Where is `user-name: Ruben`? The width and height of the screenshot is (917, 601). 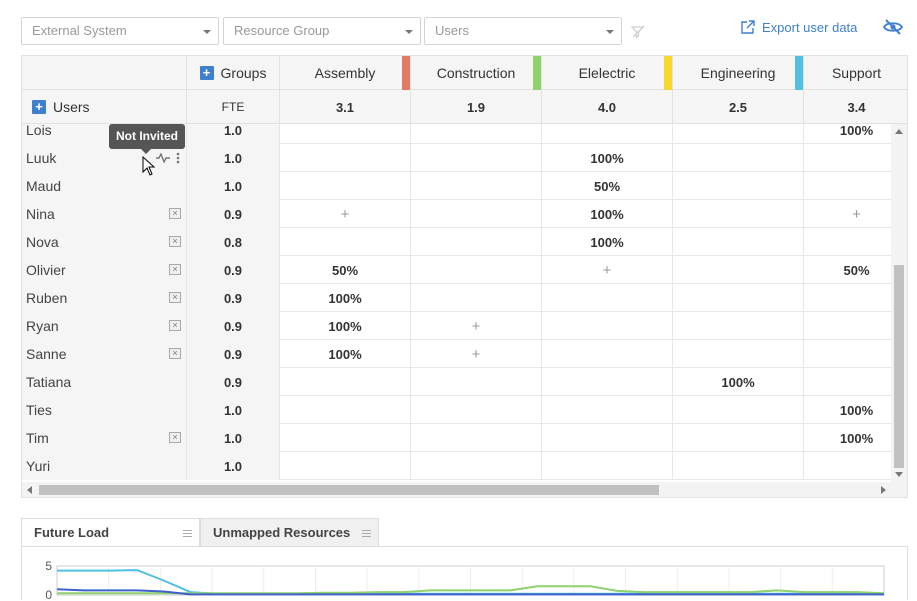 user-name: Ruben is located at coordinates (104, 298).